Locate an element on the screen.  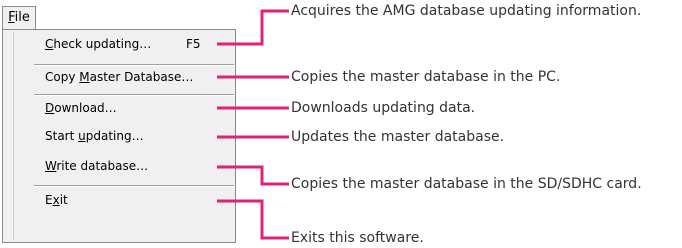
description-download: Downloads updating data. is located at coordinates (383, 108).